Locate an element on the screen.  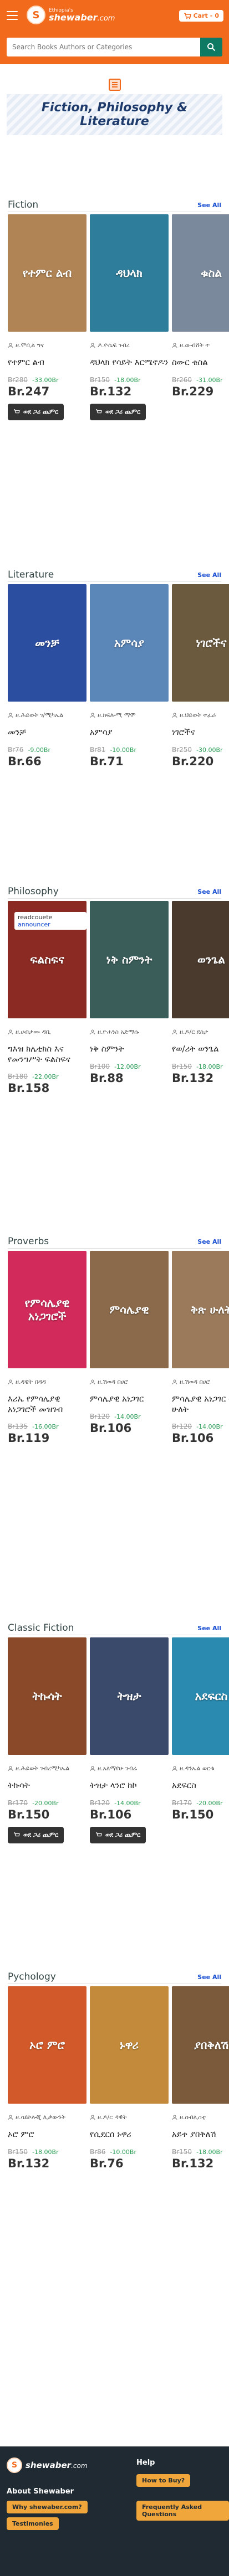
search-button is located at coordinates (211, 47).